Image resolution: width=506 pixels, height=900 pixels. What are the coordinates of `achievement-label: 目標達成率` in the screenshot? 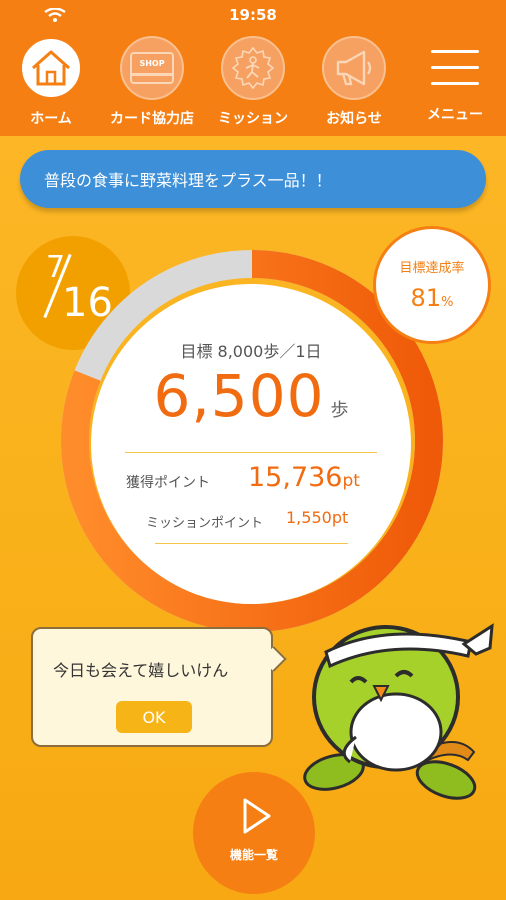 It's located at (432, 268).